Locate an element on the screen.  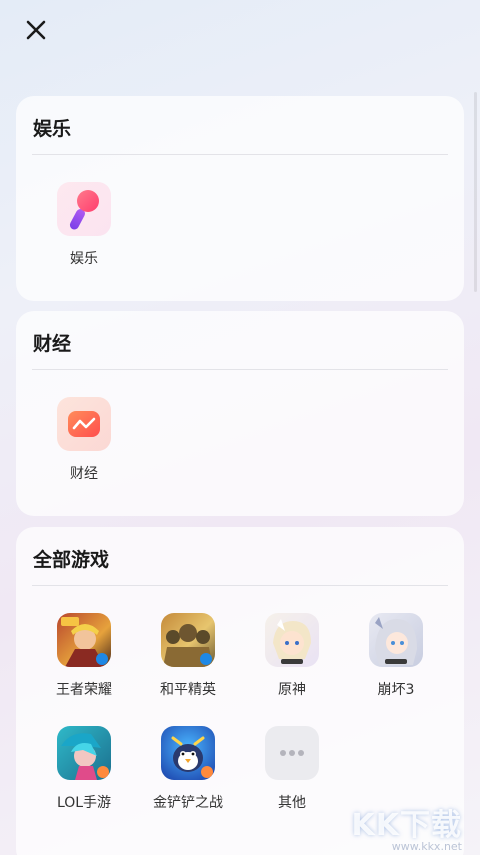
tile-more: 其他 is located at coordinates (292, 769).